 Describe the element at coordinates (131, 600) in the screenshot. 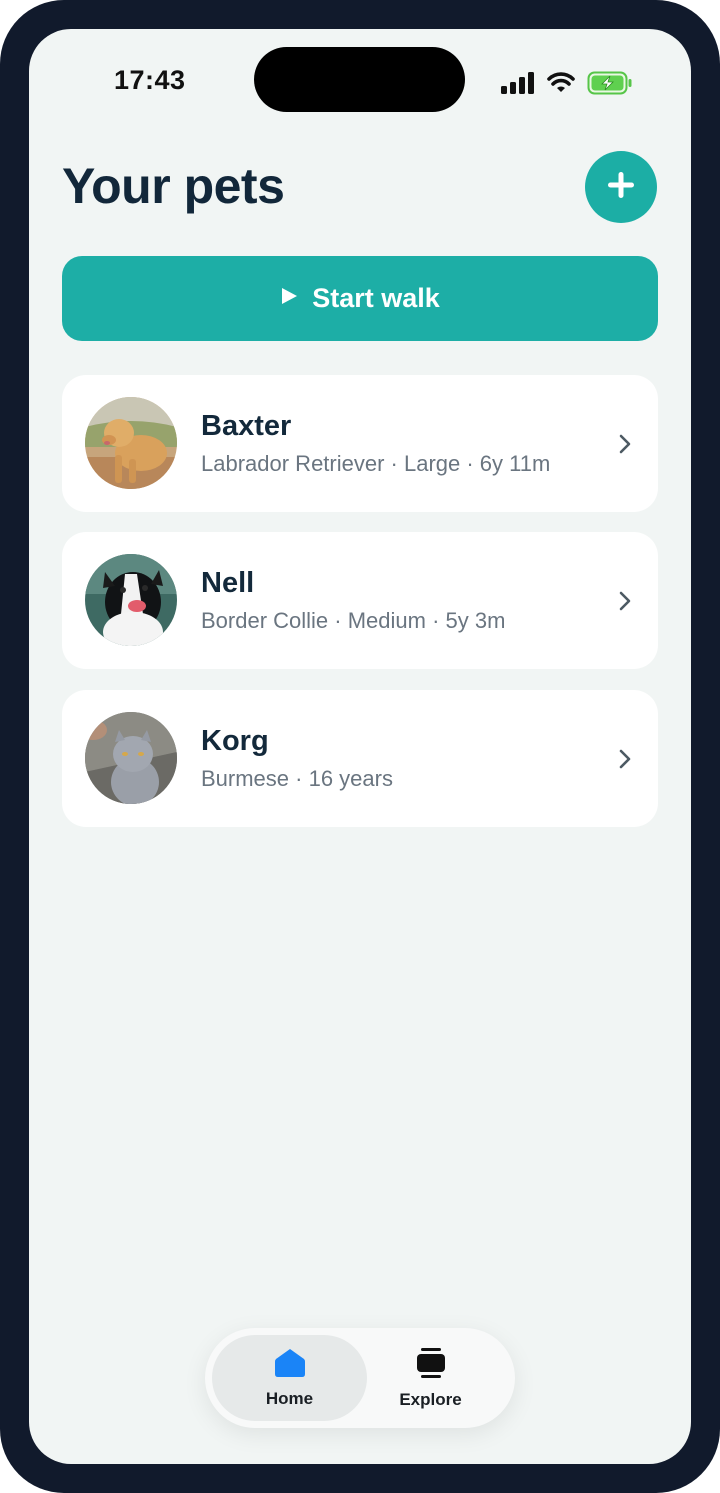

I see `pet-avatar-nell` at that location.